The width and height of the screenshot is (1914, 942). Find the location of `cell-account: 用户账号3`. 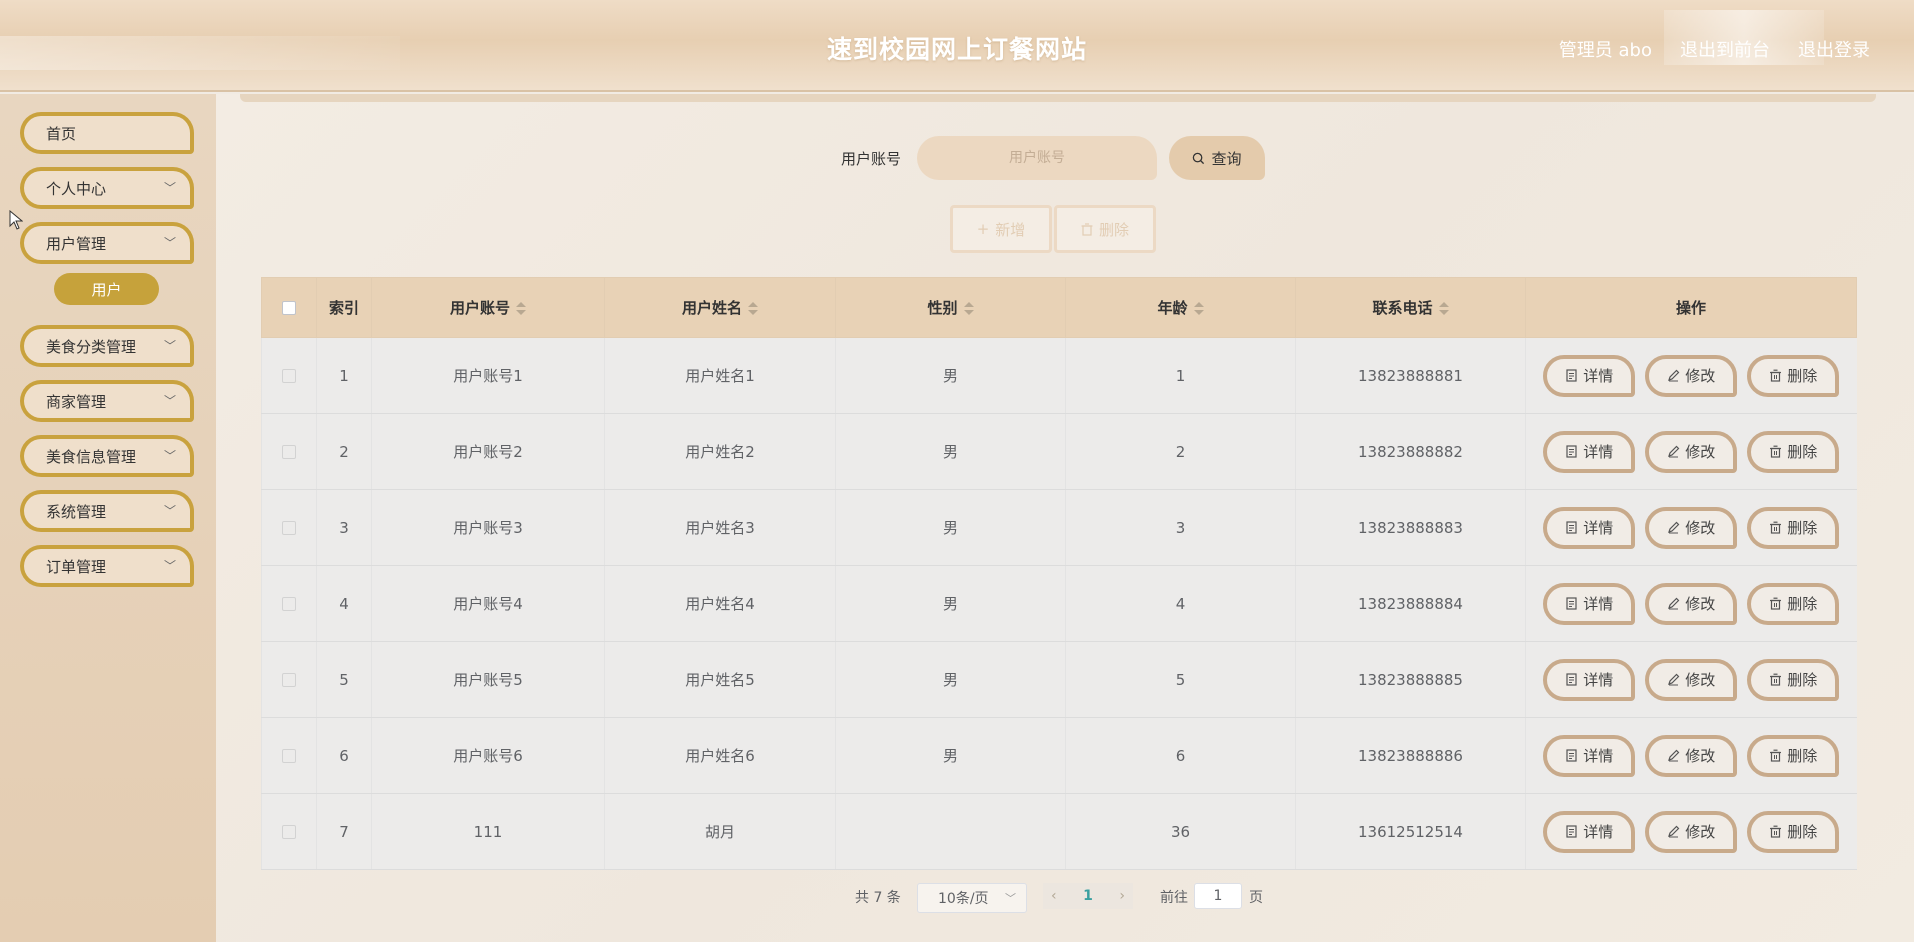

cell-account: 用户账号3 is located at coordinates (488, 527).